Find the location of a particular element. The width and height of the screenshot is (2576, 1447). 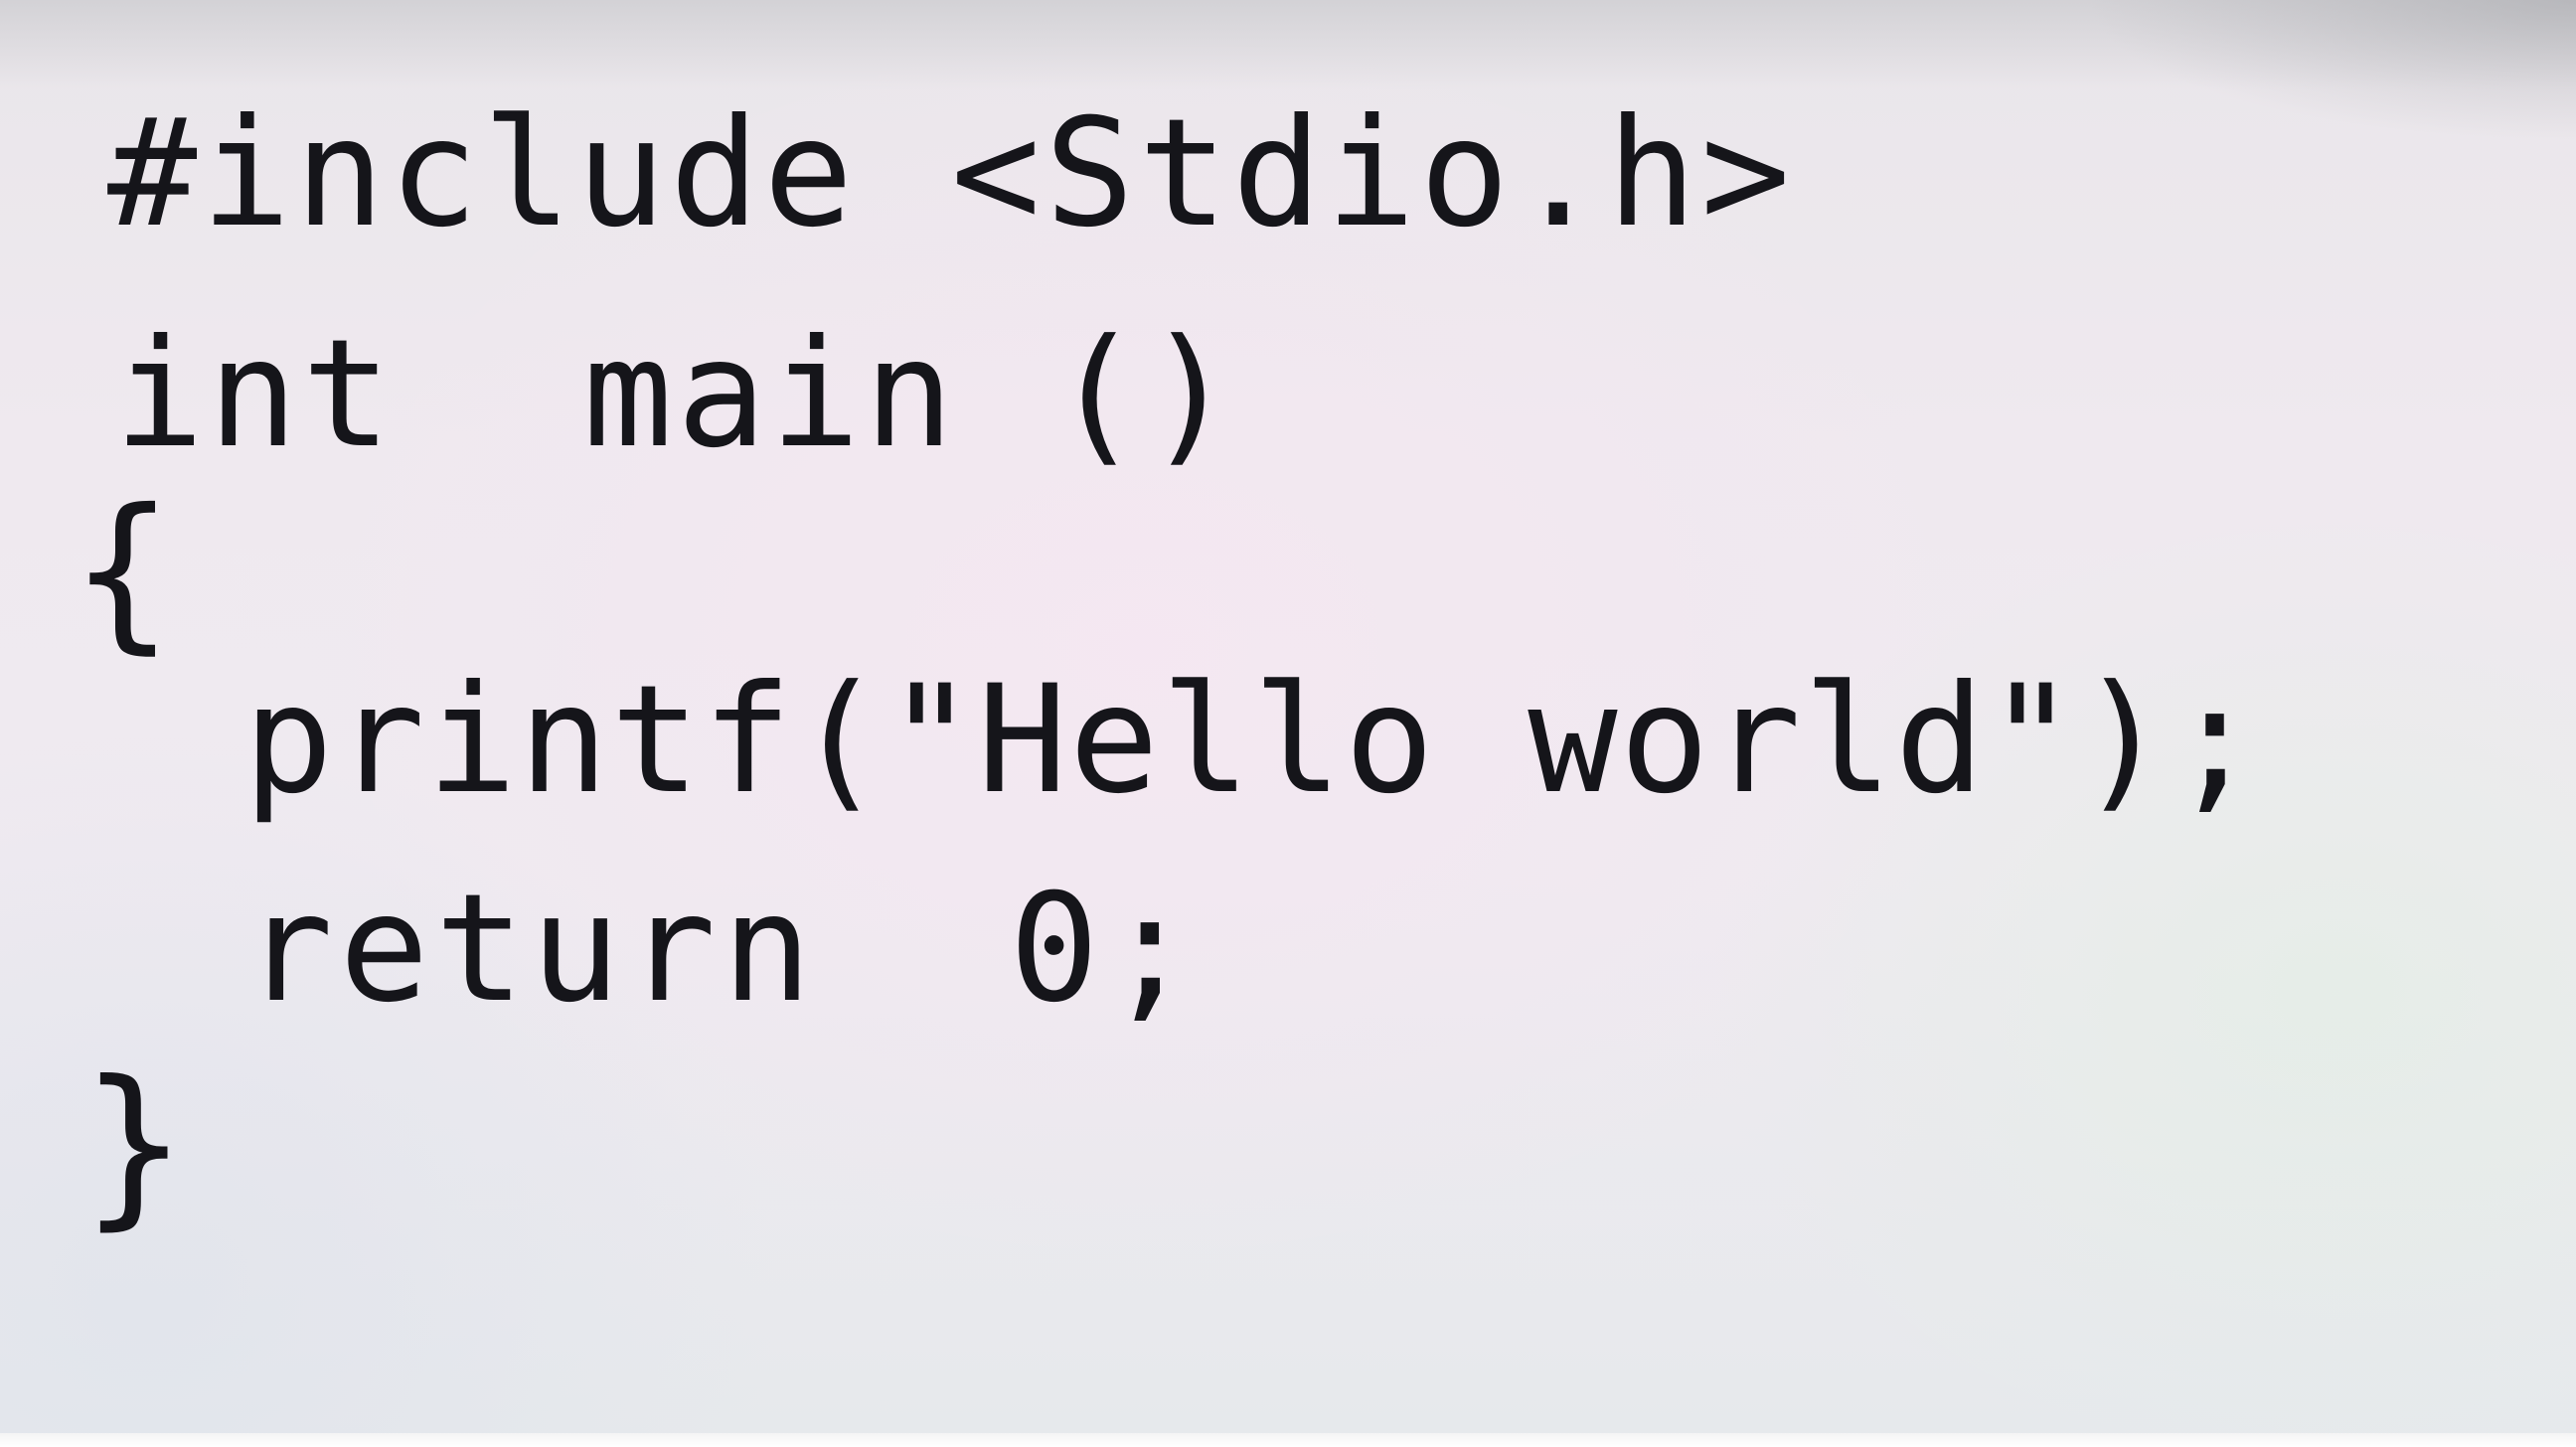

corner-shadow is located at coordinates (2228, 109).